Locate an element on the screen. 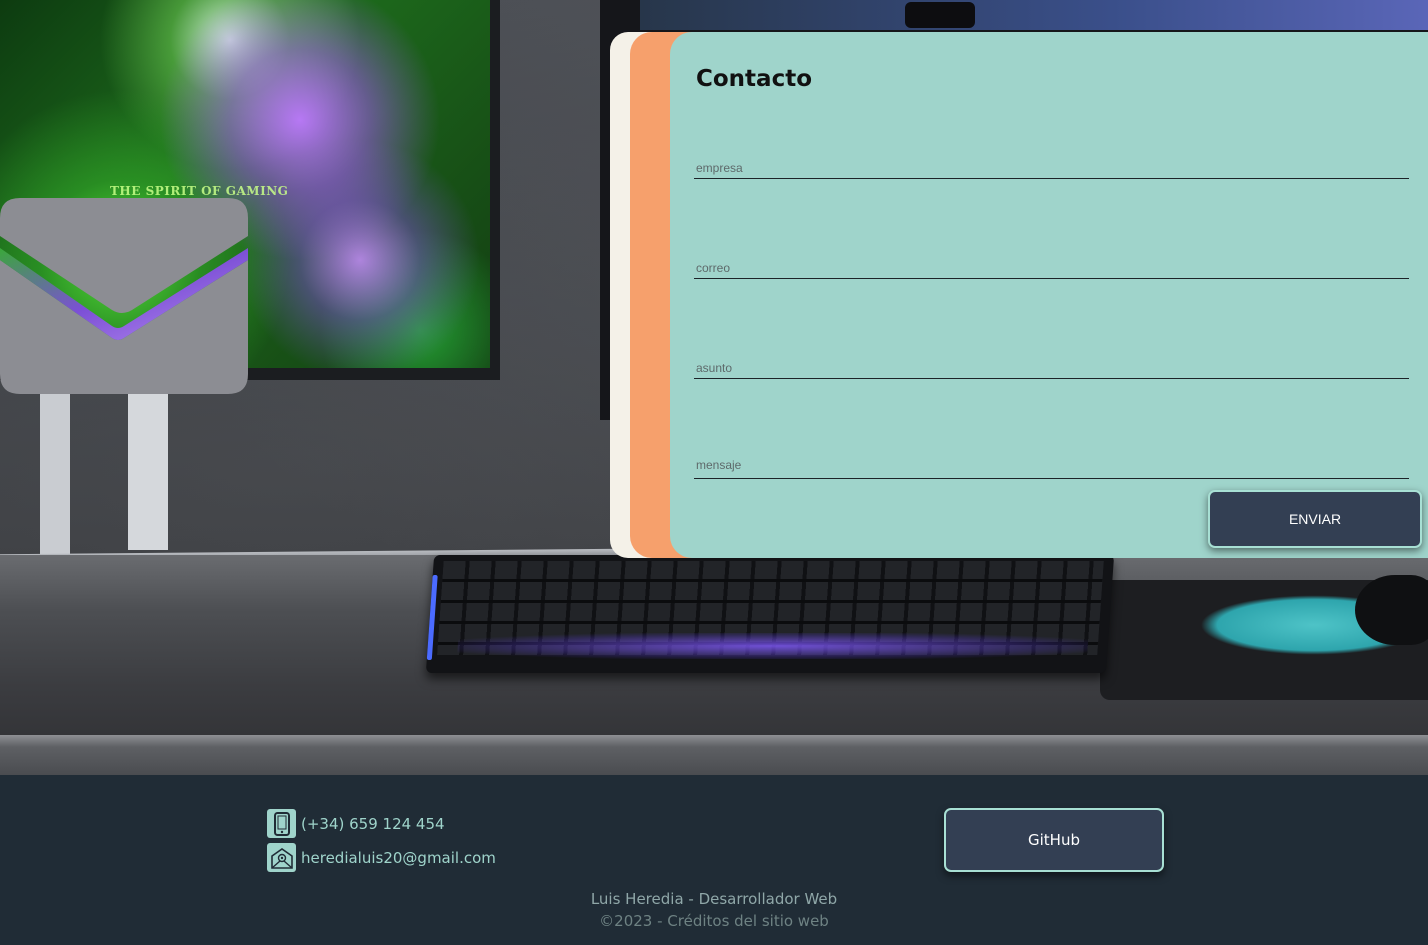  github-button: GitHub is located at coordinates (1054, 840).